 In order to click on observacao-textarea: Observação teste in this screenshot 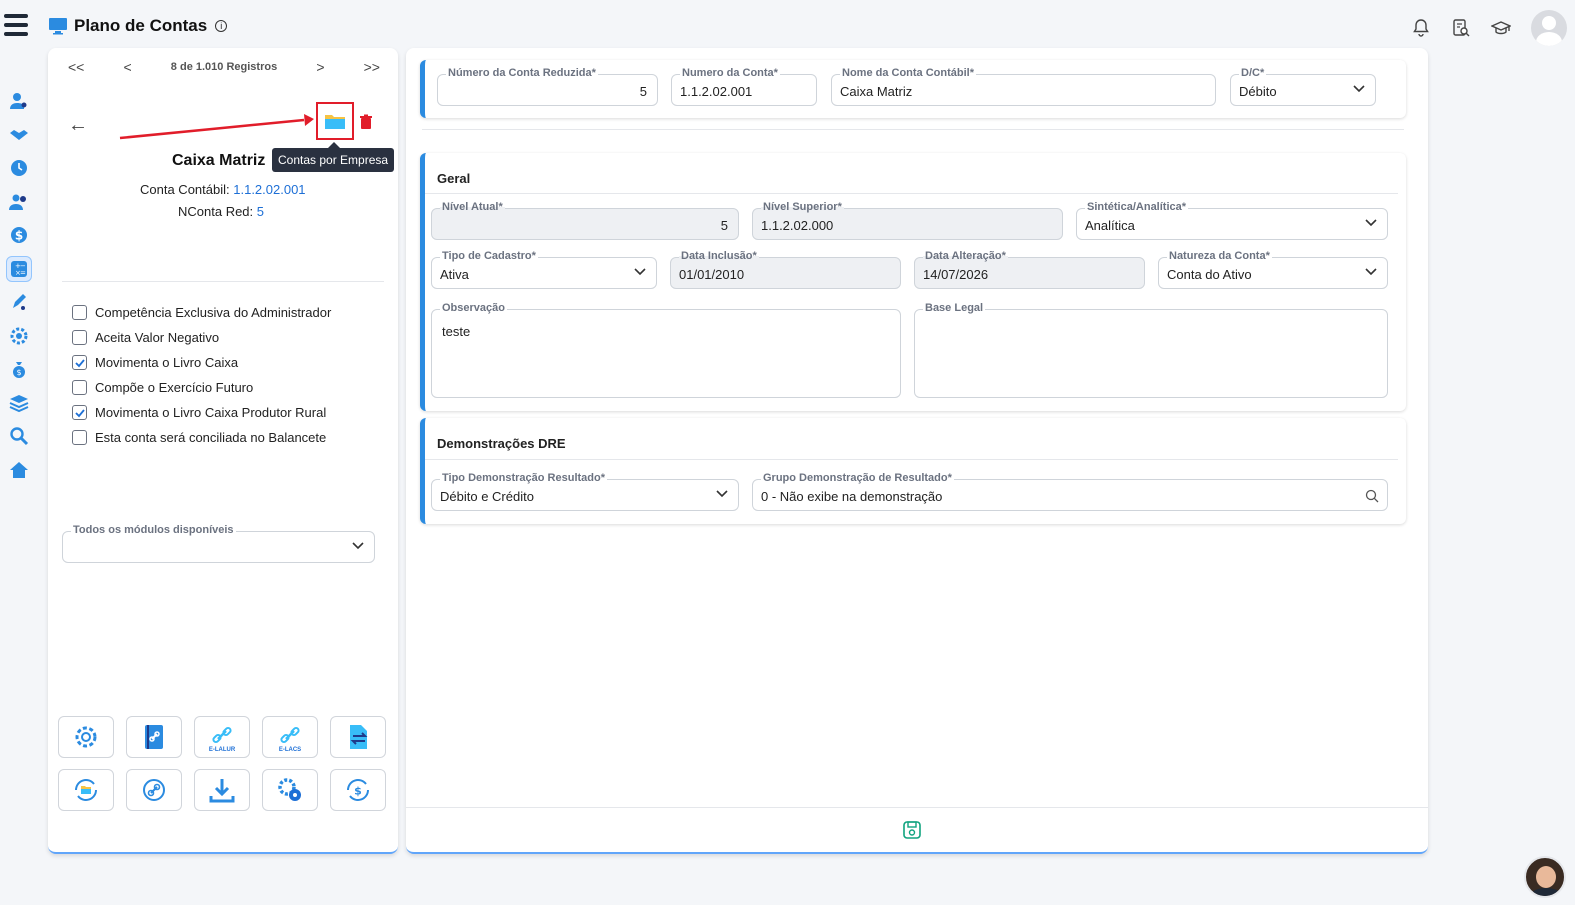, I will do `click(666, 350)`.